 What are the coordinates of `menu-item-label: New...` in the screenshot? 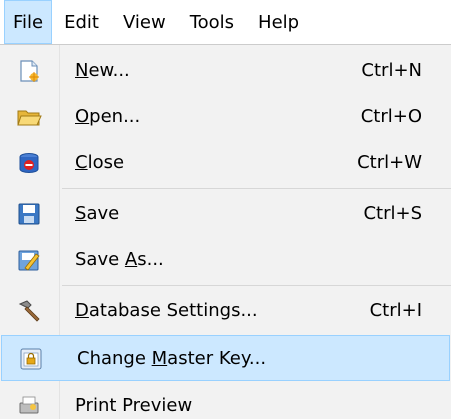 It's located at (102, 70).